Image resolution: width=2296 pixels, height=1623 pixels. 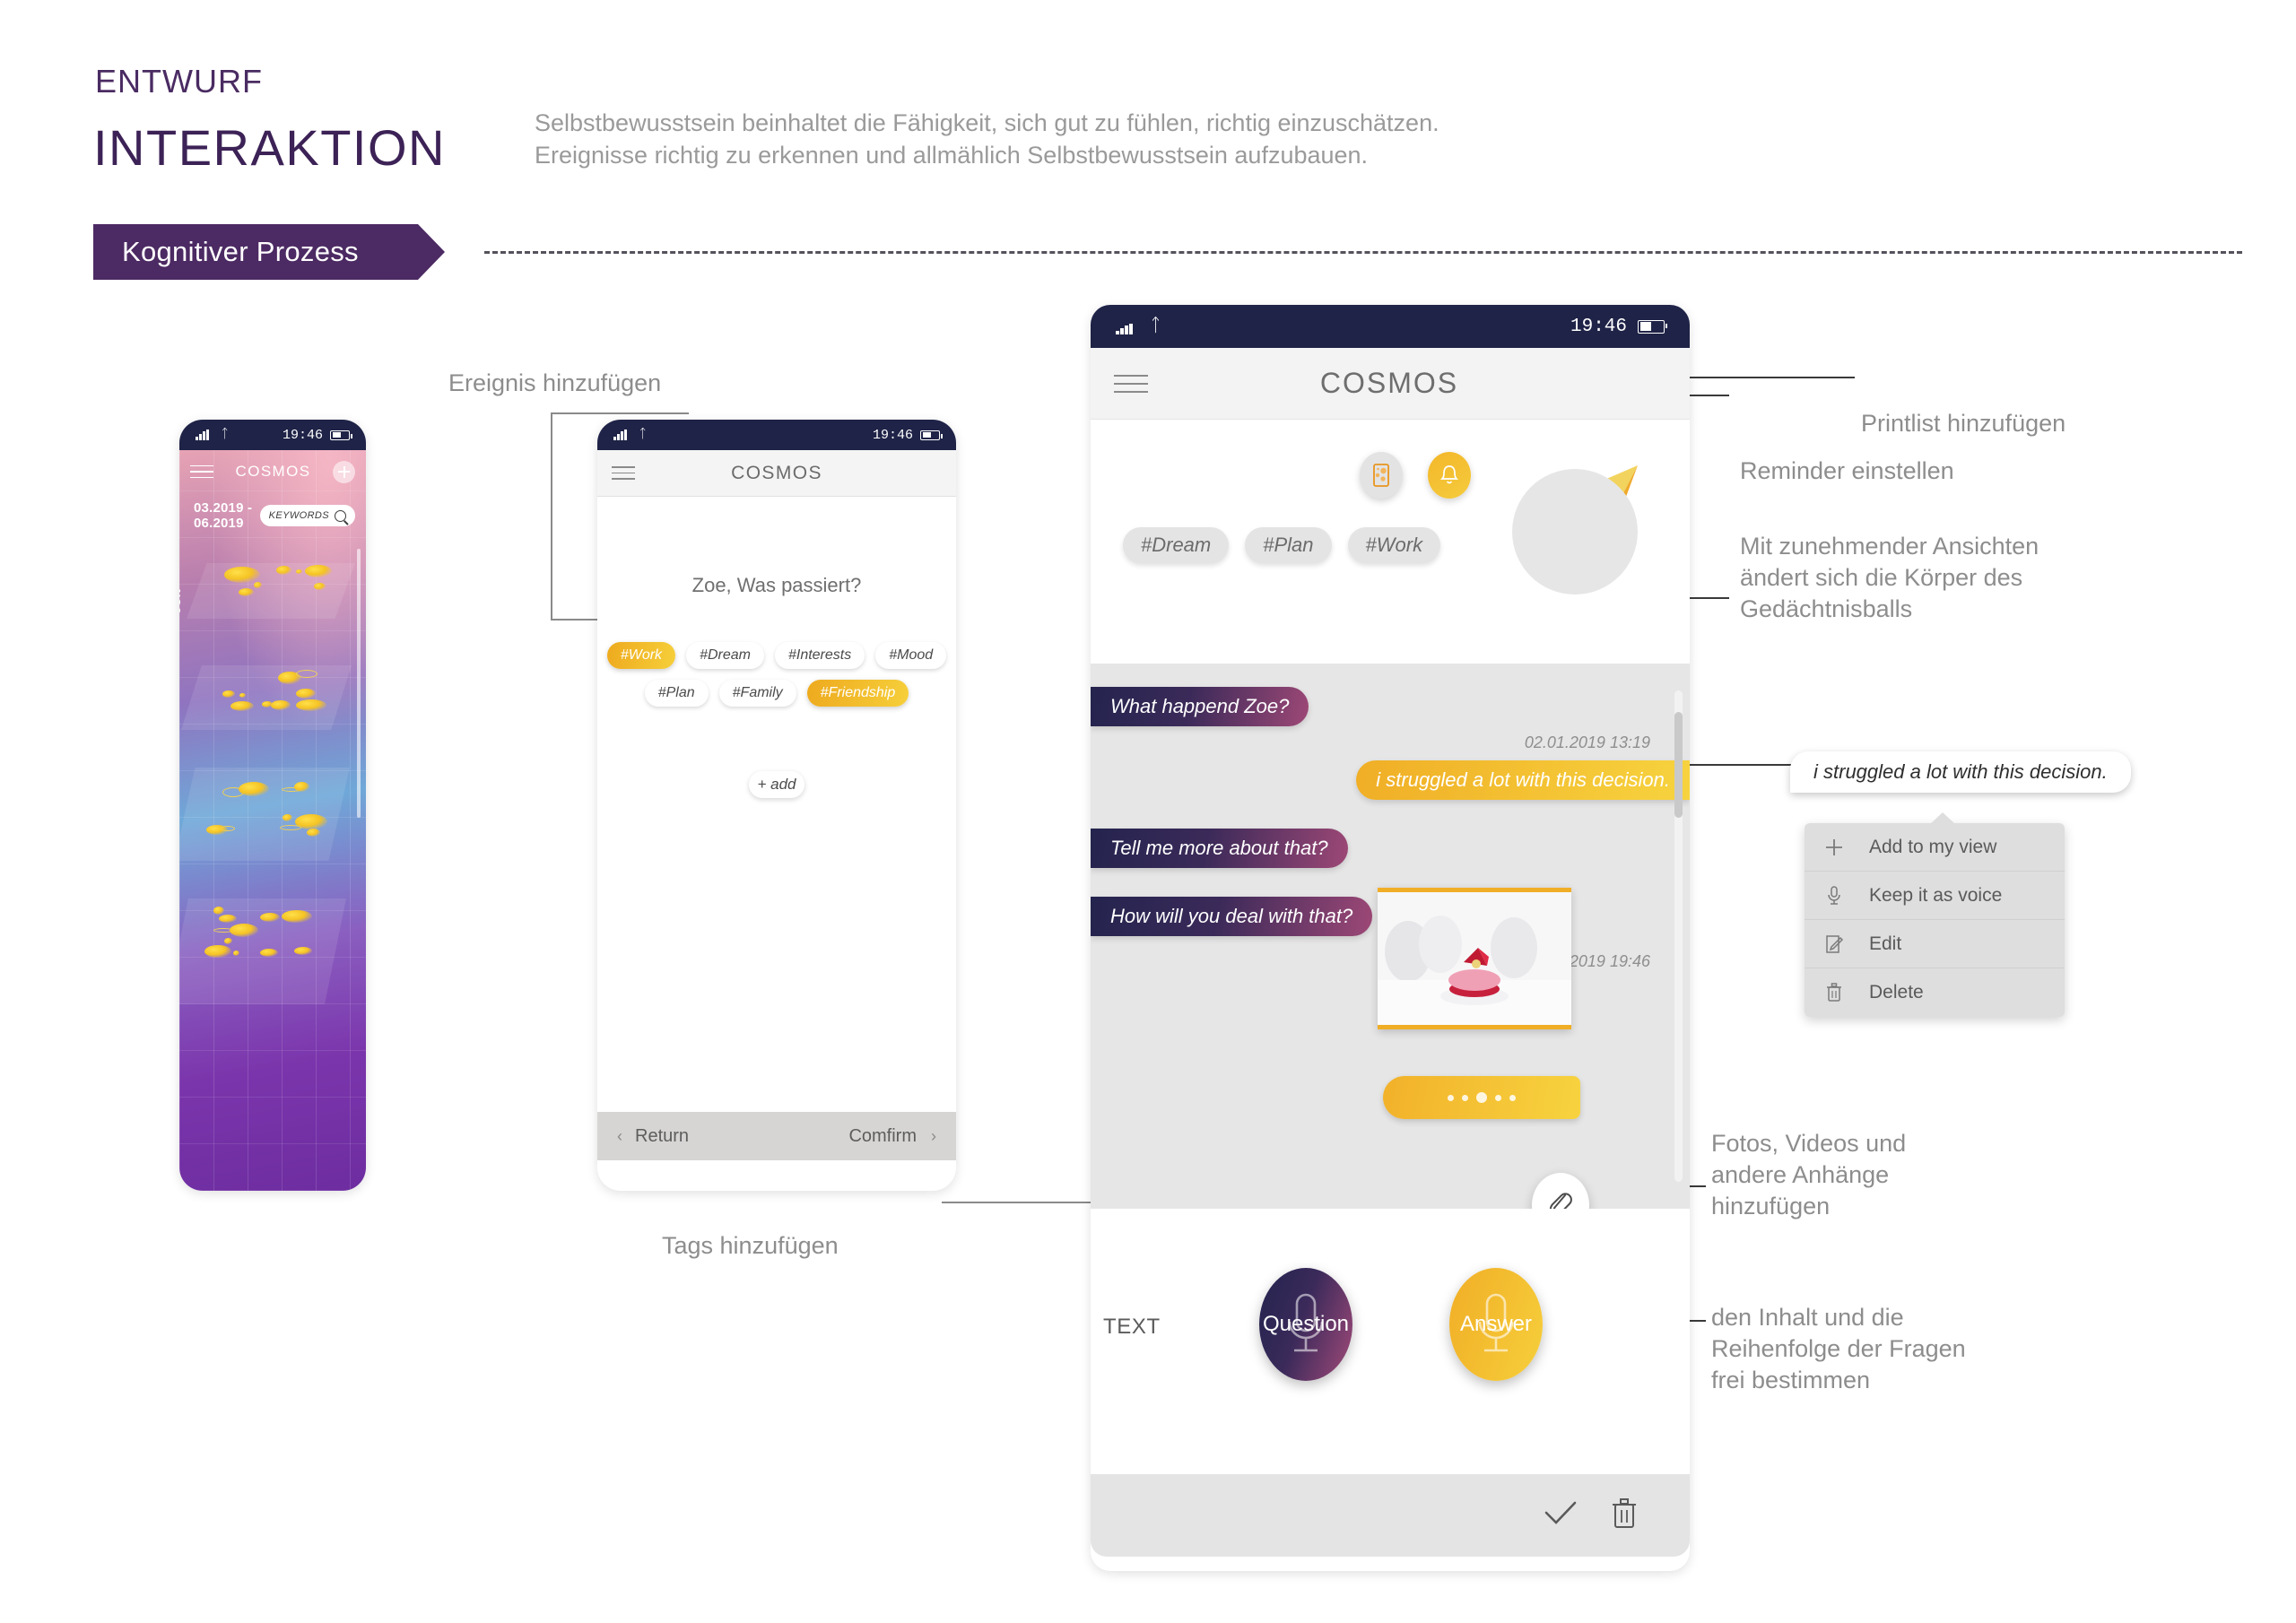 What do you see at coordinates (1896, 992) in the screenshot?
I see `context-menu-item-label: Delete` at bounding box center [1896, 992].